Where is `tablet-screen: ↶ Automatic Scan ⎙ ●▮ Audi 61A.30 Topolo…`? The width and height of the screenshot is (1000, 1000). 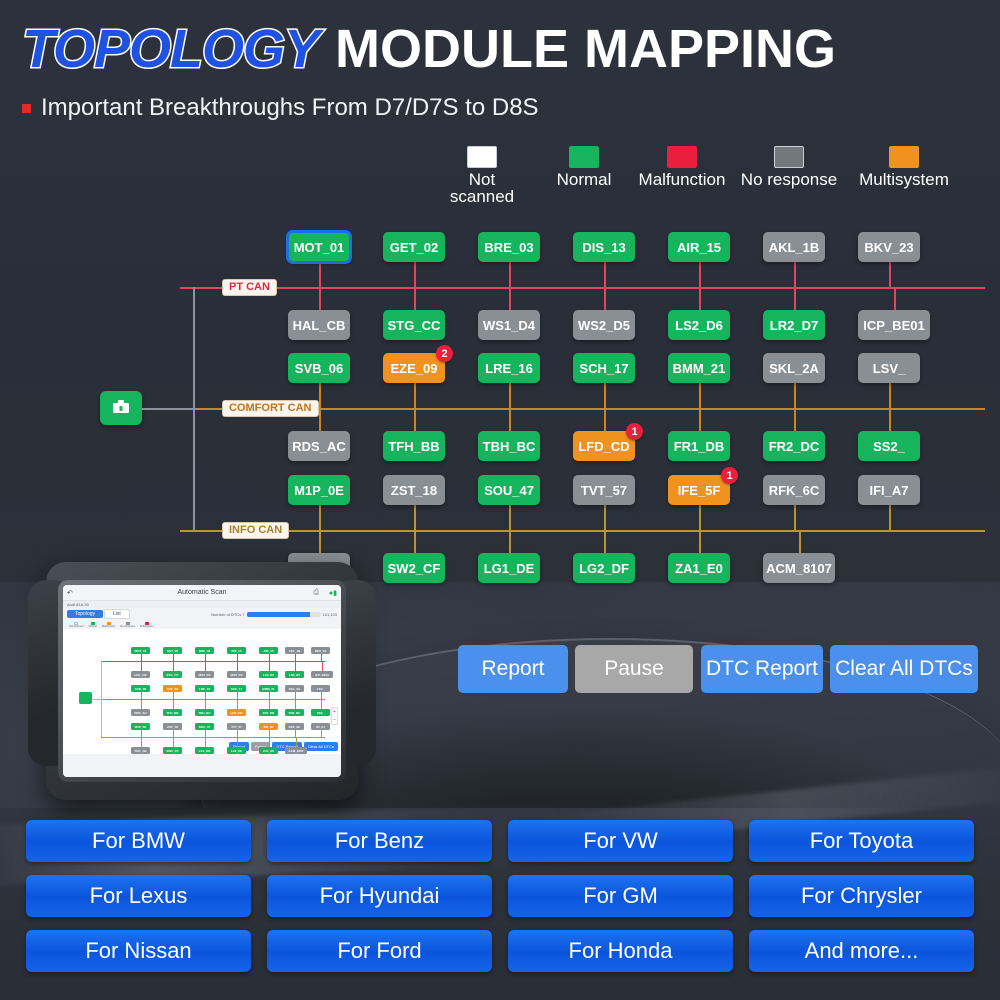 tablet-screen: ↶ Automatic Scan ⎙ ●▮ Audi 61A.30 Topolo… is located at coordinates (202, 681).